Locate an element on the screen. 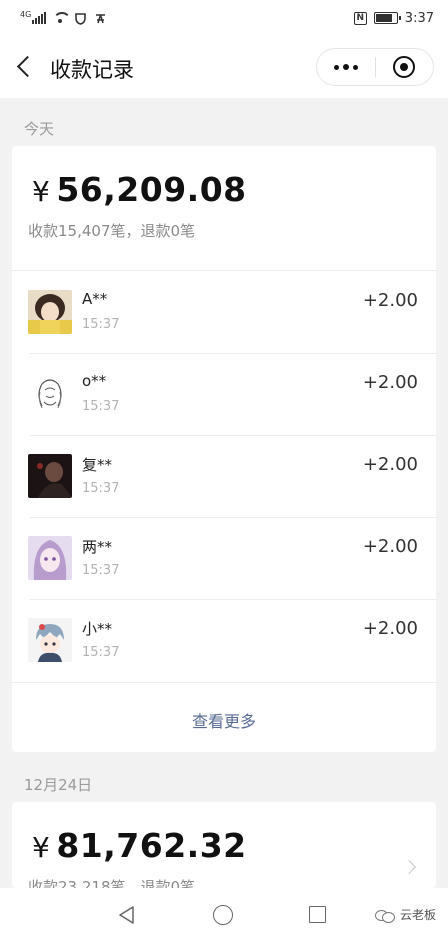 Image resolution: width=448 pixels, height=942 pixels. previous-total-value: 81,762.32 is located at coordinates (151, 845).